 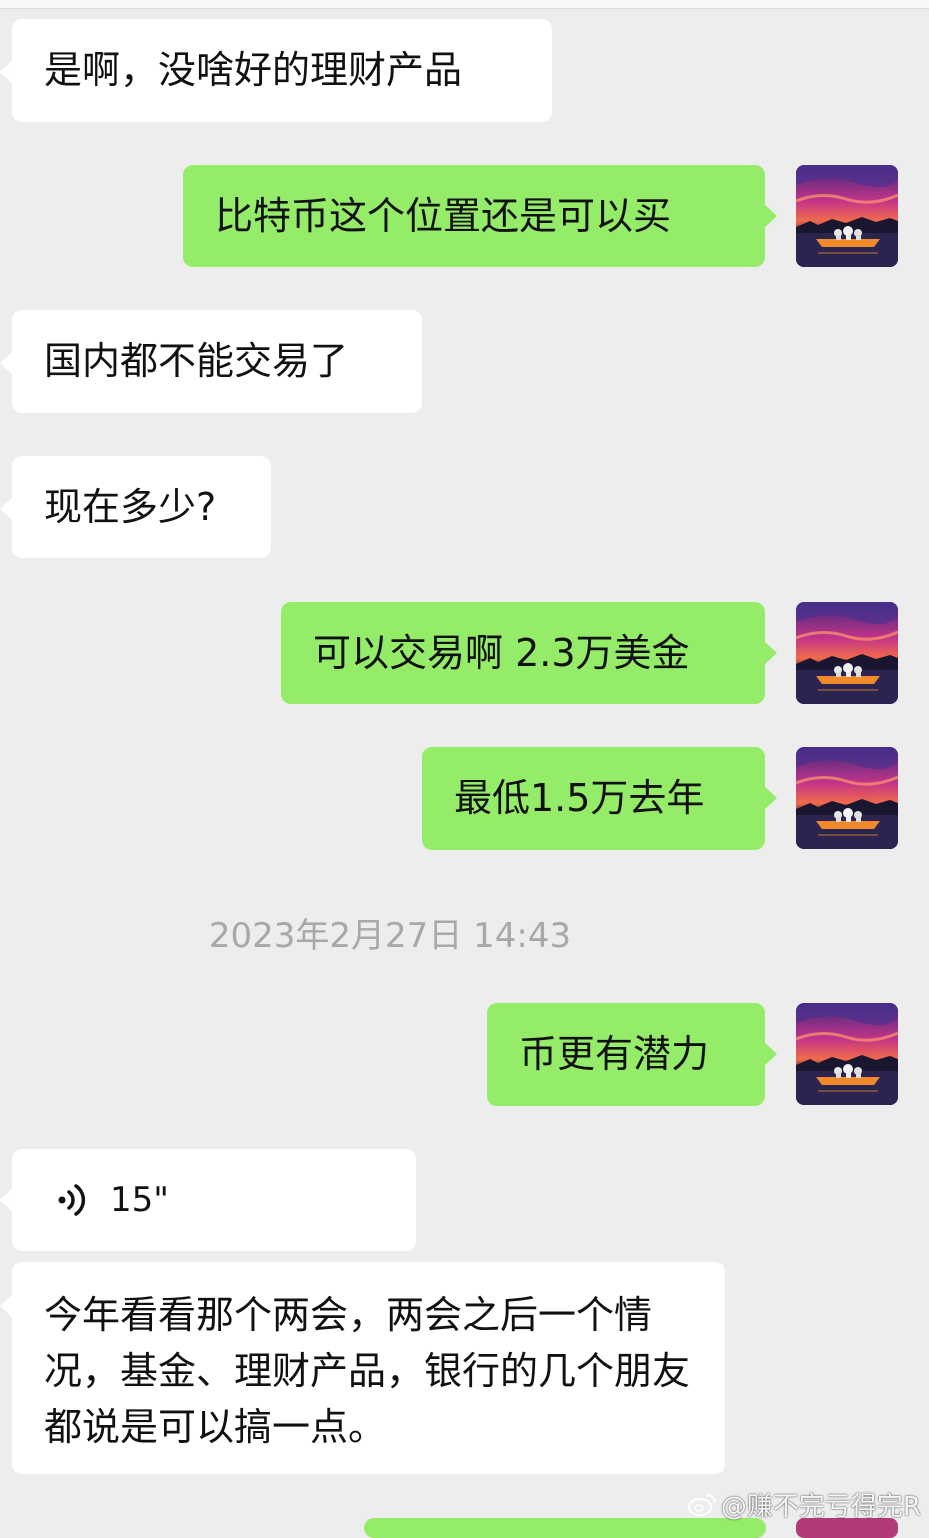 What do you see at coordinates (501, 653) in the screenshot?
I see `message-text: 可以交易啊 2.3万美金` at bounding box center [501, 653].